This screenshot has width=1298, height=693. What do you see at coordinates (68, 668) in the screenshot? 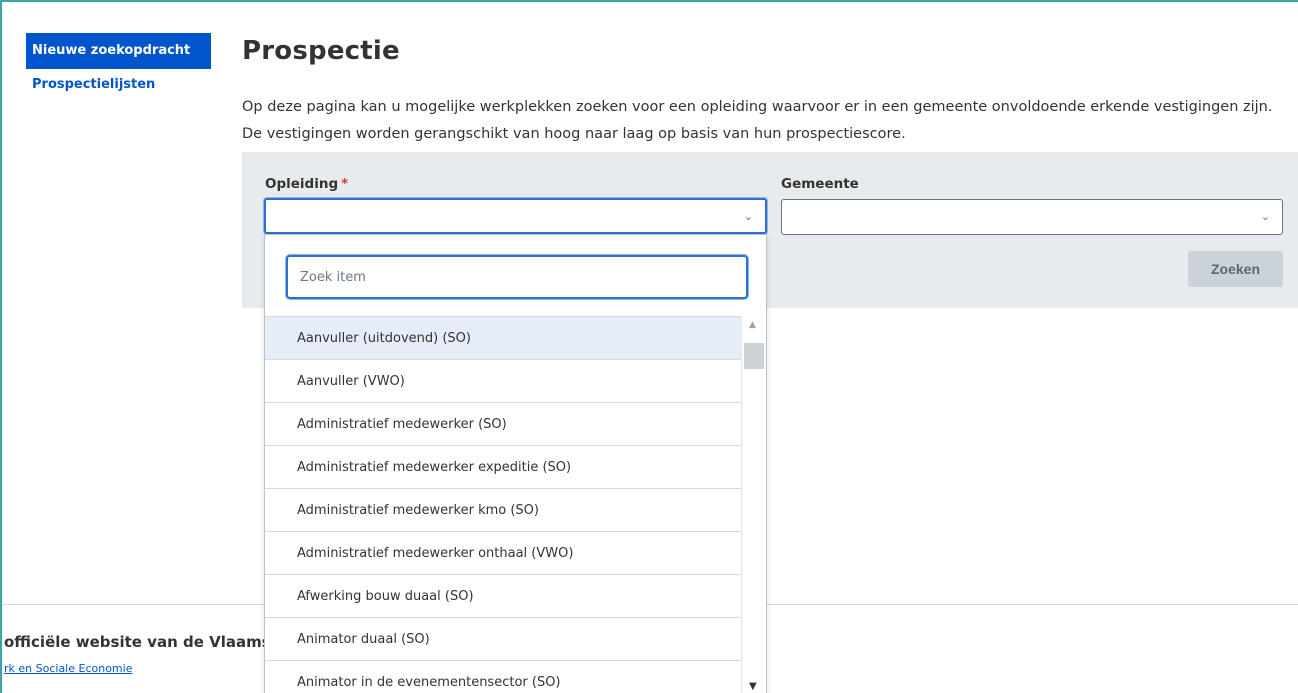
I see `footer-link: rk en Sociale Economie` at bounding box center [68, 668].